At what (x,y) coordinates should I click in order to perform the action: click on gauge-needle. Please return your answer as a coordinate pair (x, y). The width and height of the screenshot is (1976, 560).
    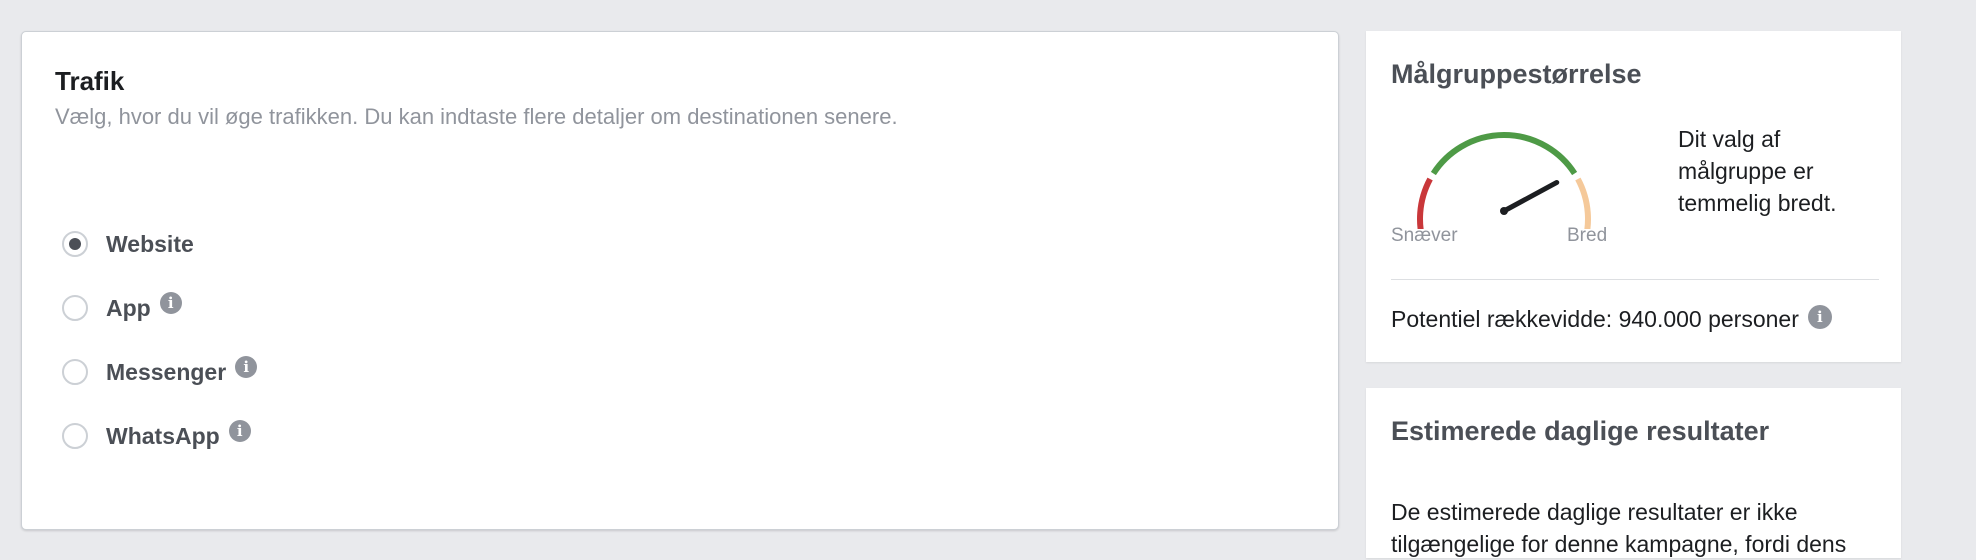
    Looking at the image, I should click on (1530, 196).